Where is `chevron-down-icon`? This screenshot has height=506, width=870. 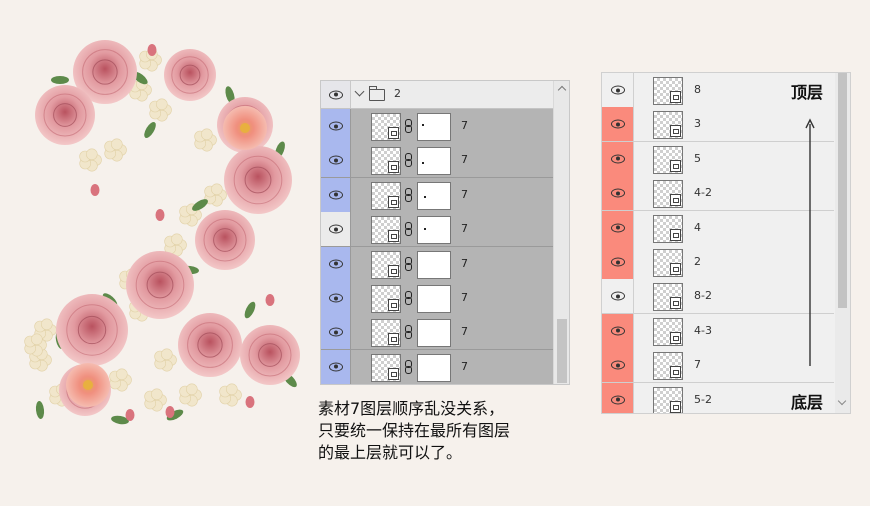
chevron-down-icon is located at coordinates (359, 91).